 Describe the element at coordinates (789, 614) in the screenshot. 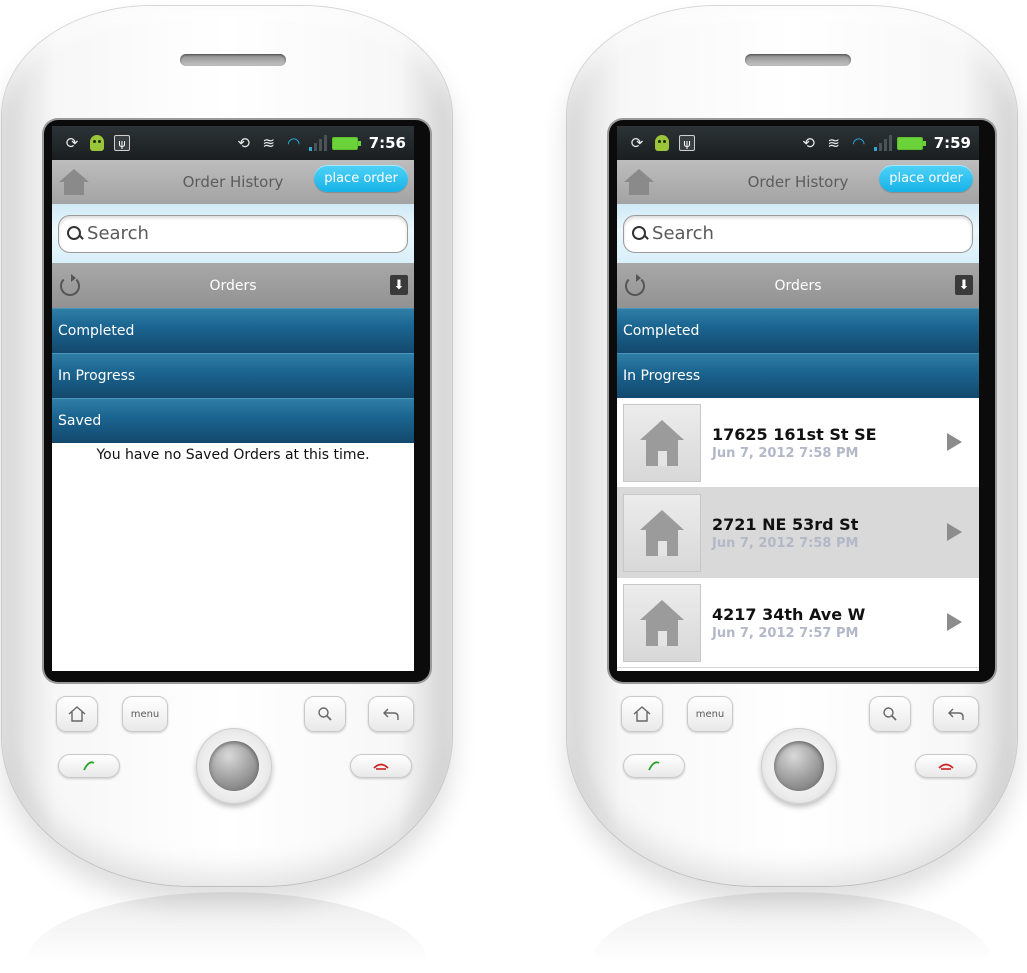

I see `order-address: 4217 34th Ave W` at that location.